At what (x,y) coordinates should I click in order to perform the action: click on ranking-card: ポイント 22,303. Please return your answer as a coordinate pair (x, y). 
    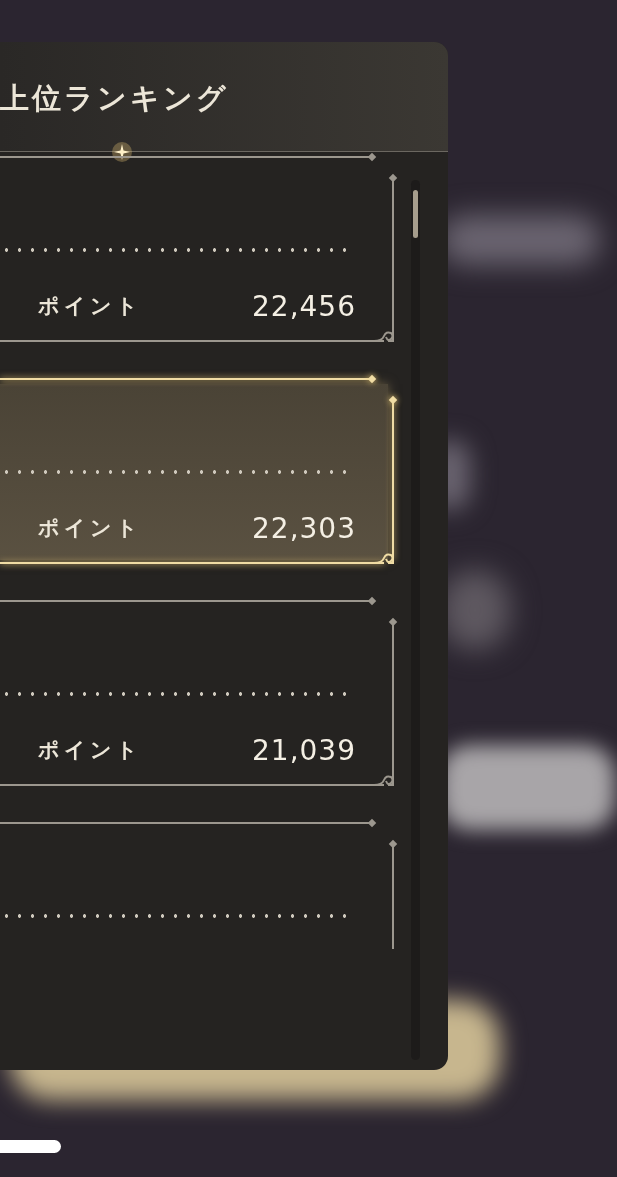
    Looking at the image, I should click on (200, 471).